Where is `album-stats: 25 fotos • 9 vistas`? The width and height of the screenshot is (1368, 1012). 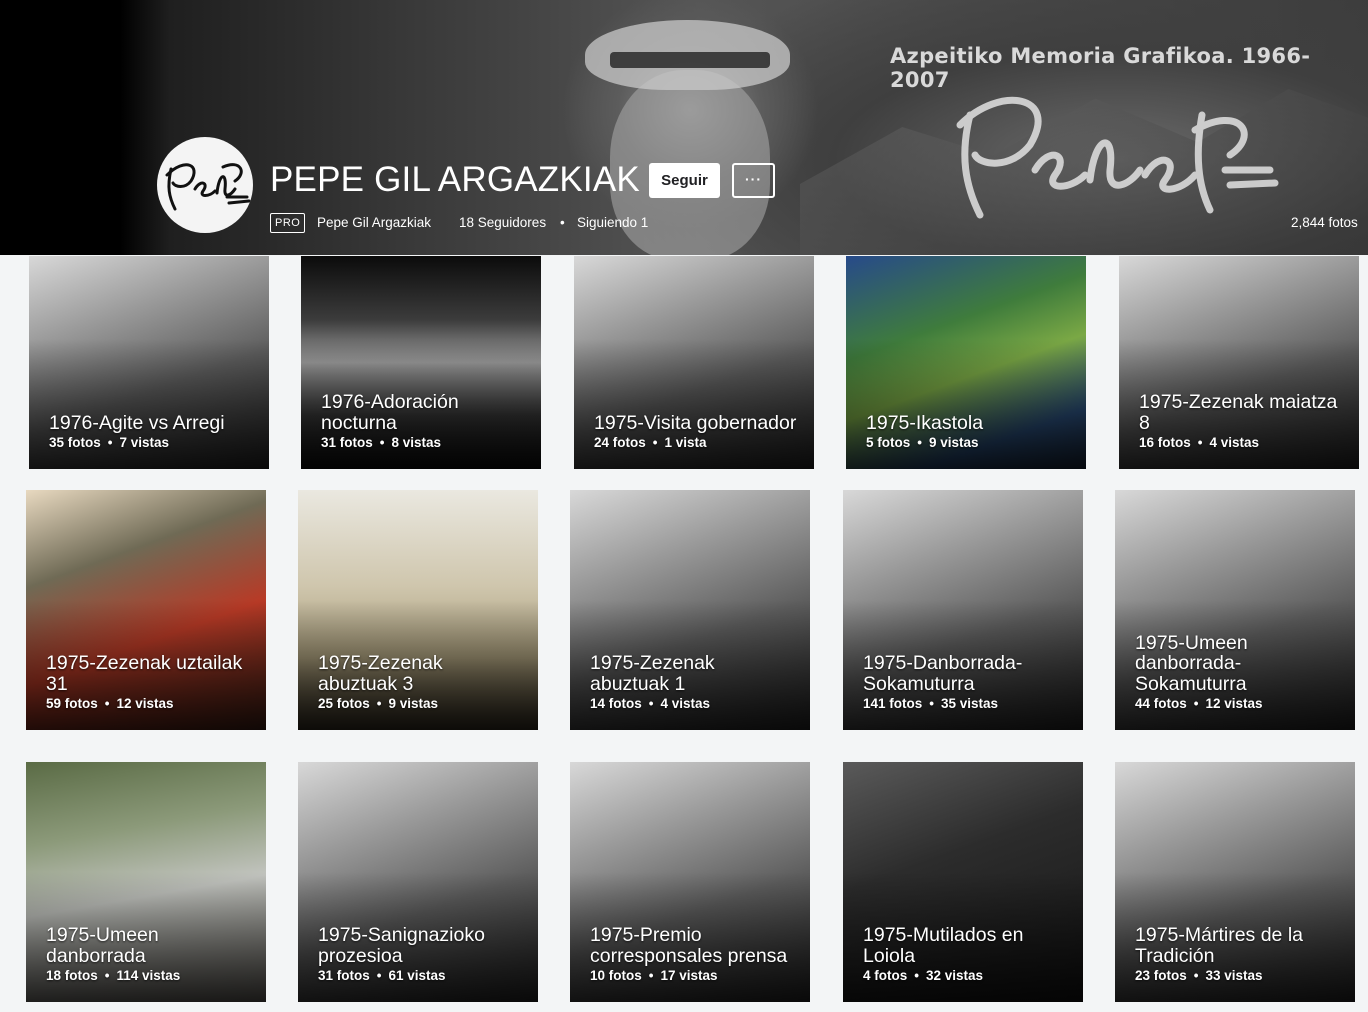 album-stats: 25 fotos • 9 vistas is located at coordinates (422, 703).